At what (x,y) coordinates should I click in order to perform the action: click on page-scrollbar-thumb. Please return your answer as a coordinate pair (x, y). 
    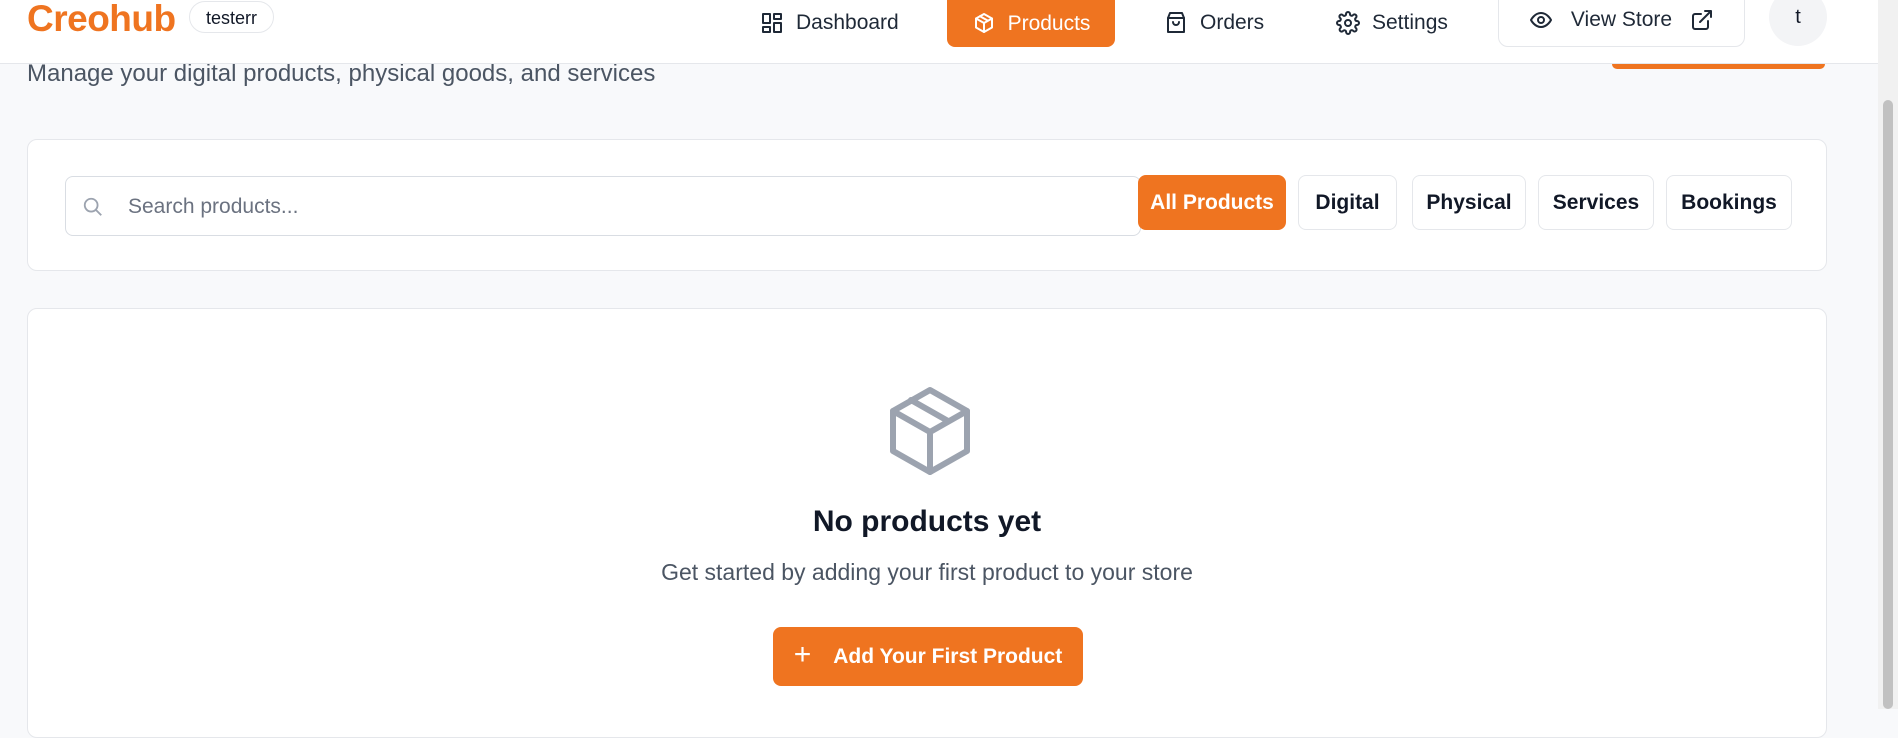
    Looking at the image, I should click on (1888, 404).